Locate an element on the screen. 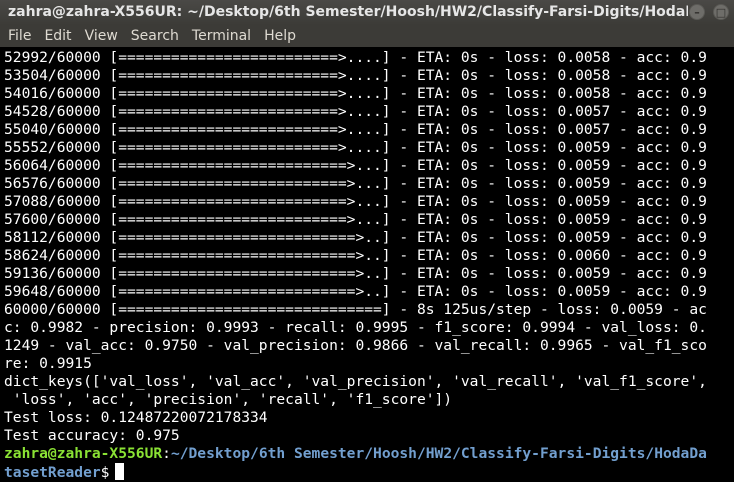 The width and height of the screenshot is (734, 482). prompt-symbol: $ is located at coordinates (105, 472).